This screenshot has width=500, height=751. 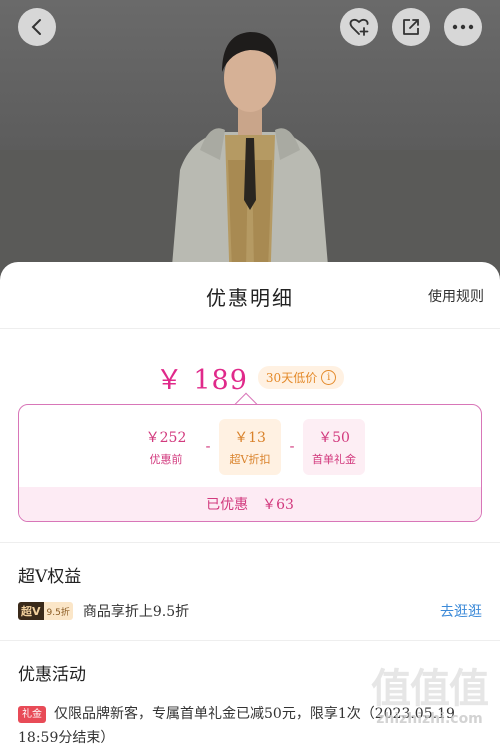 What do you see at coordinates (50, 577) in the screenshot?
I see `vip-benefits-title: 超V权益` at bounding box center [50, 577].